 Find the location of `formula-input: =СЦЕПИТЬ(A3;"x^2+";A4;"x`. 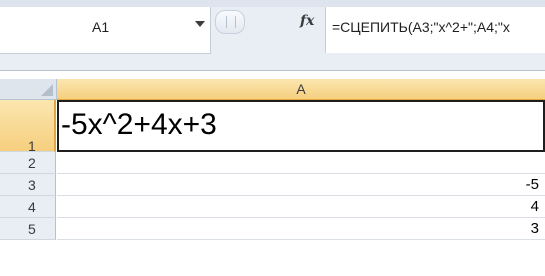

formula-input: =СЦЕПИТЬ(A3;"x^2+";A4;"x is located at coordinates (435, 30).